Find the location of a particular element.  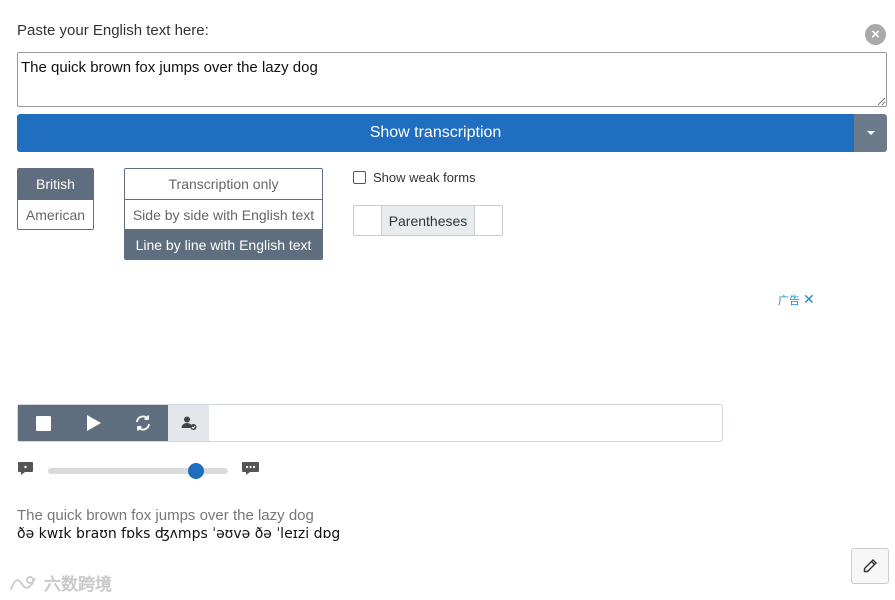

edit-button is located at coordinates (870, 566).